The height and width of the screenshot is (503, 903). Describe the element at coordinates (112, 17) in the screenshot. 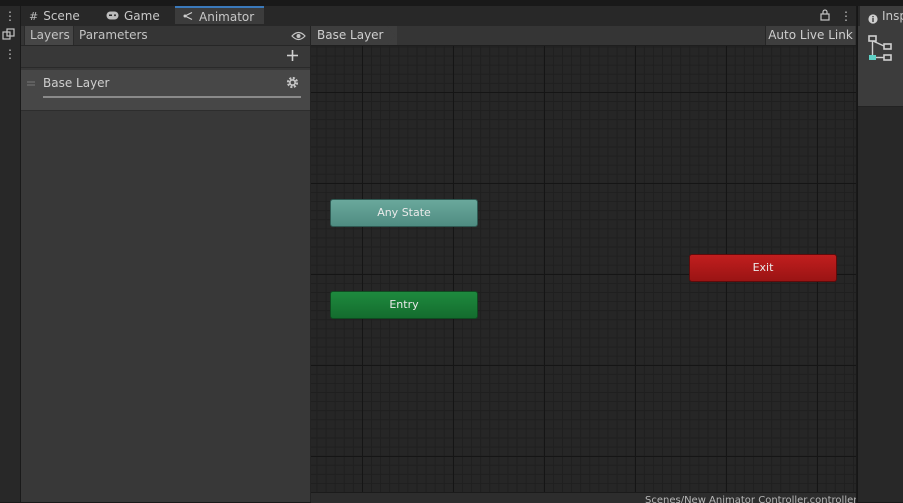

I see `gamepad-icon` at that location.